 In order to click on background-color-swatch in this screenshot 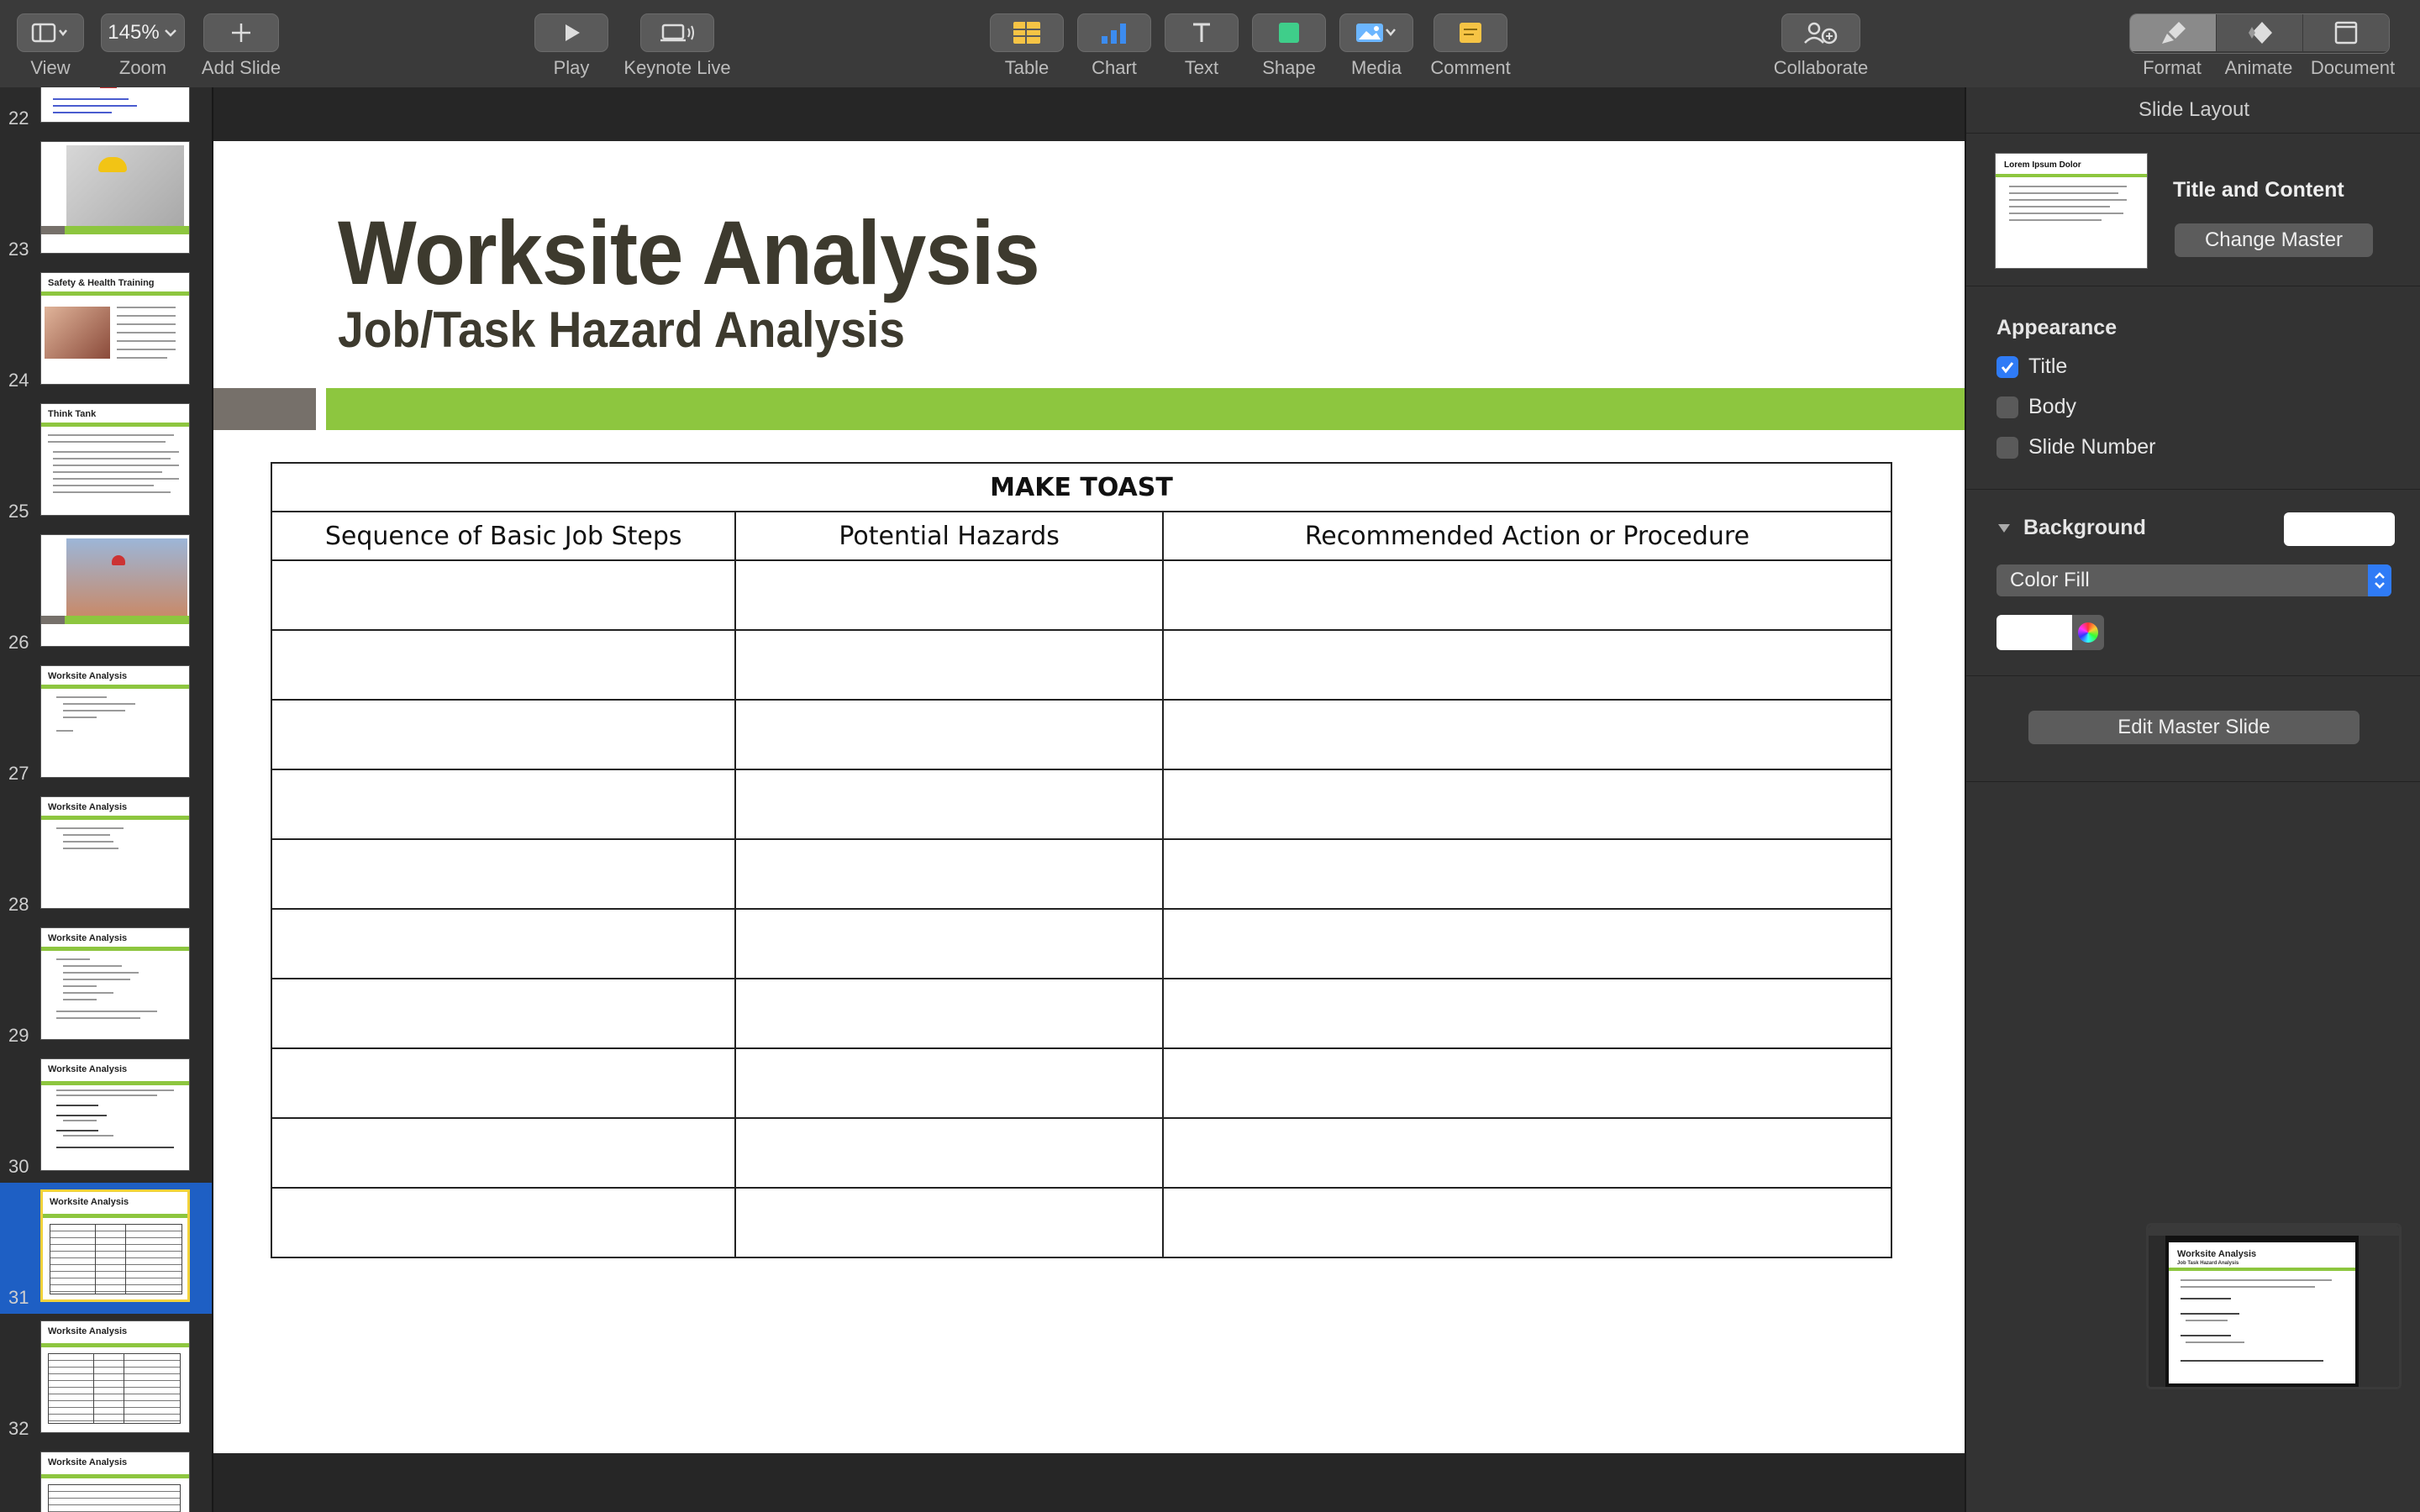, I will do `click(2339, 529)`.